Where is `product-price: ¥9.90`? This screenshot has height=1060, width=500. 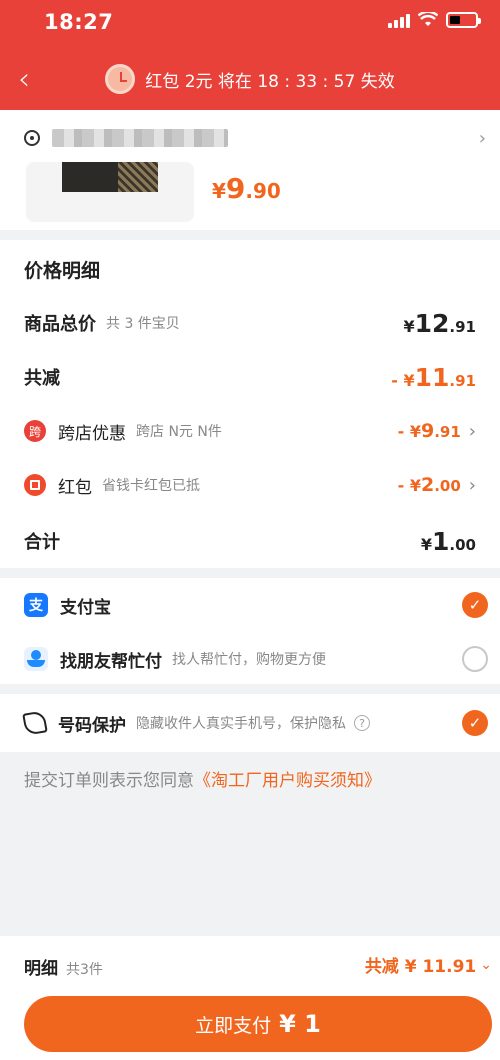 product-price: ¥9.90 is located at coordinates (246, 188).